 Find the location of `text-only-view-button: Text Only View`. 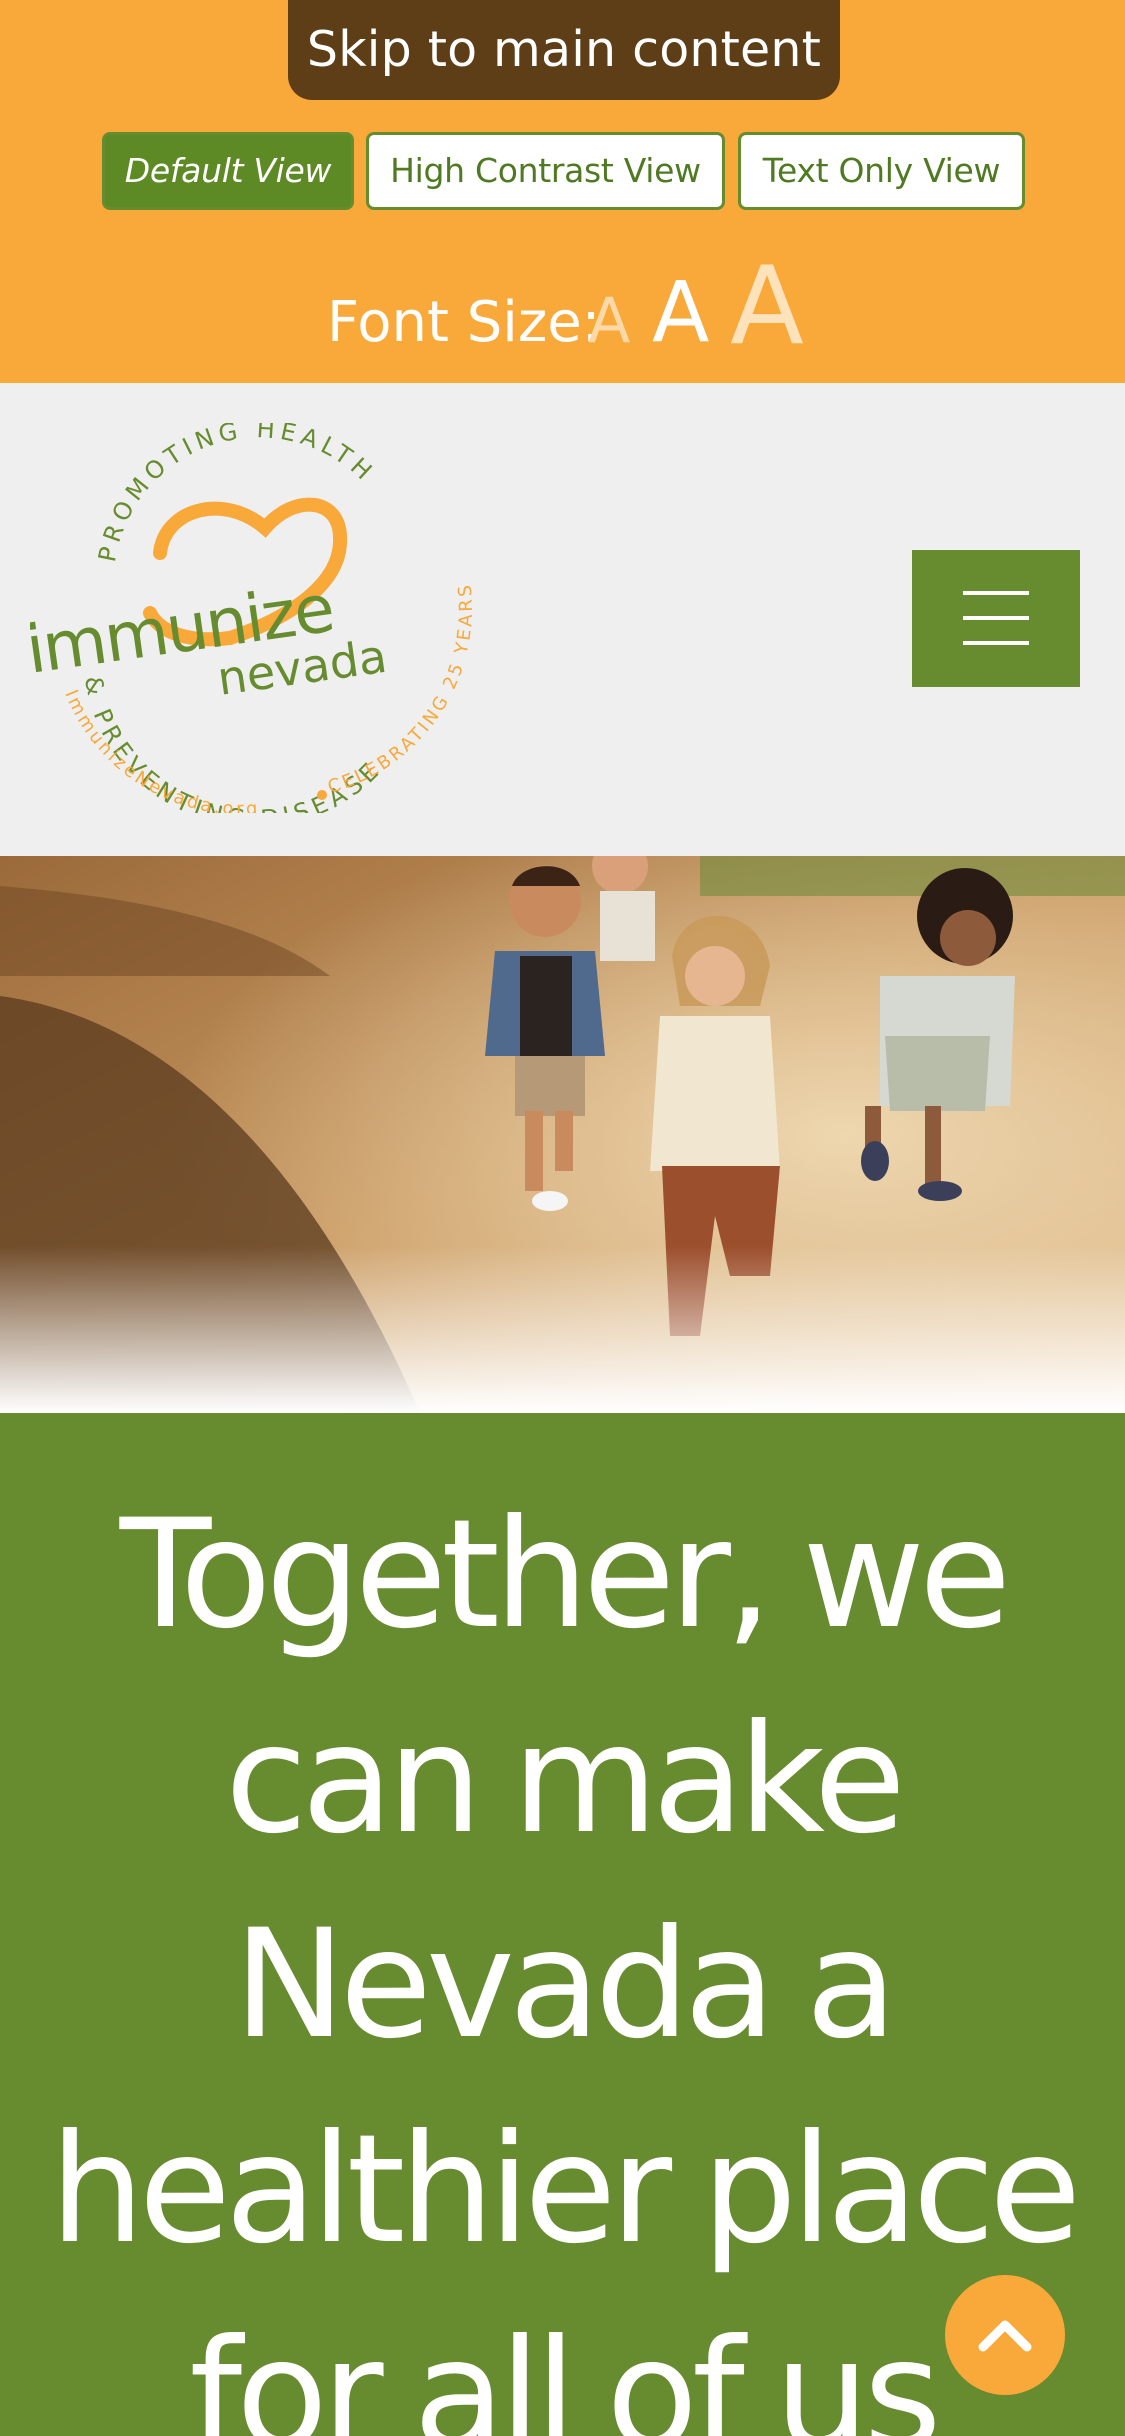

text-only-view-button: Text Only View is located at coordinates (881, 171).